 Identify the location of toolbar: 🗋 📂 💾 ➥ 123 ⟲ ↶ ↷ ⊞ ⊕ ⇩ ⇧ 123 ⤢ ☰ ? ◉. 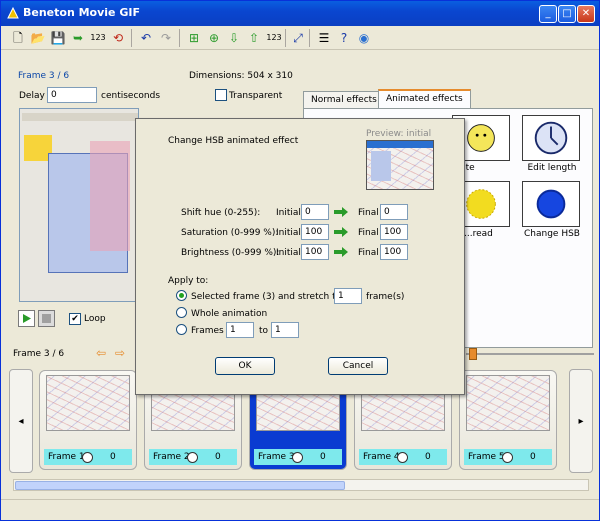
(300, 38).